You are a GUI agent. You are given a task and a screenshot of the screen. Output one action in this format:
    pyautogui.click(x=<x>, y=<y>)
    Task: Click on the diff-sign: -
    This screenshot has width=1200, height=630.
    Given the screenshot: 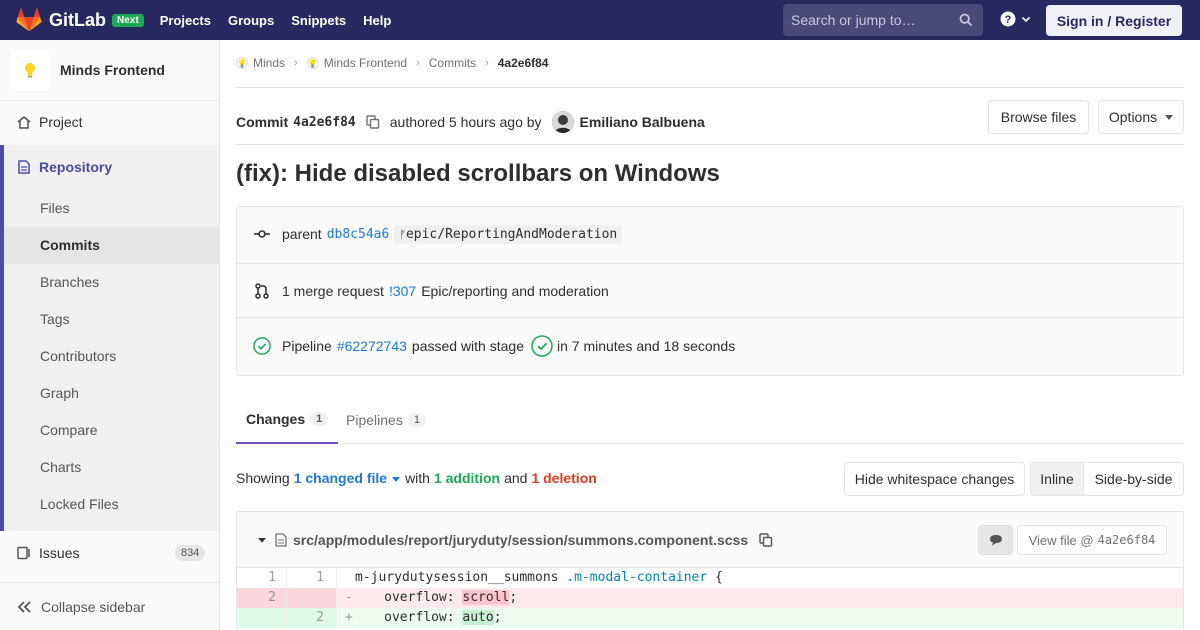 What is the action you would take?
    pyautogui.click(x=349, y=597)
    